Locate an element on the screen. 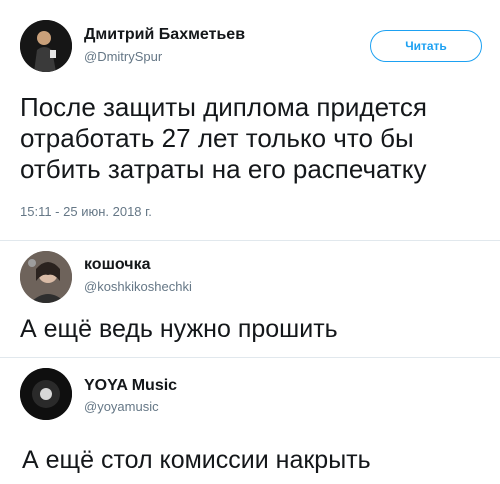 Image resolution: width=500 pixels, height=484 pixels. follow-button: Читать is located at coordinates (426, 46).